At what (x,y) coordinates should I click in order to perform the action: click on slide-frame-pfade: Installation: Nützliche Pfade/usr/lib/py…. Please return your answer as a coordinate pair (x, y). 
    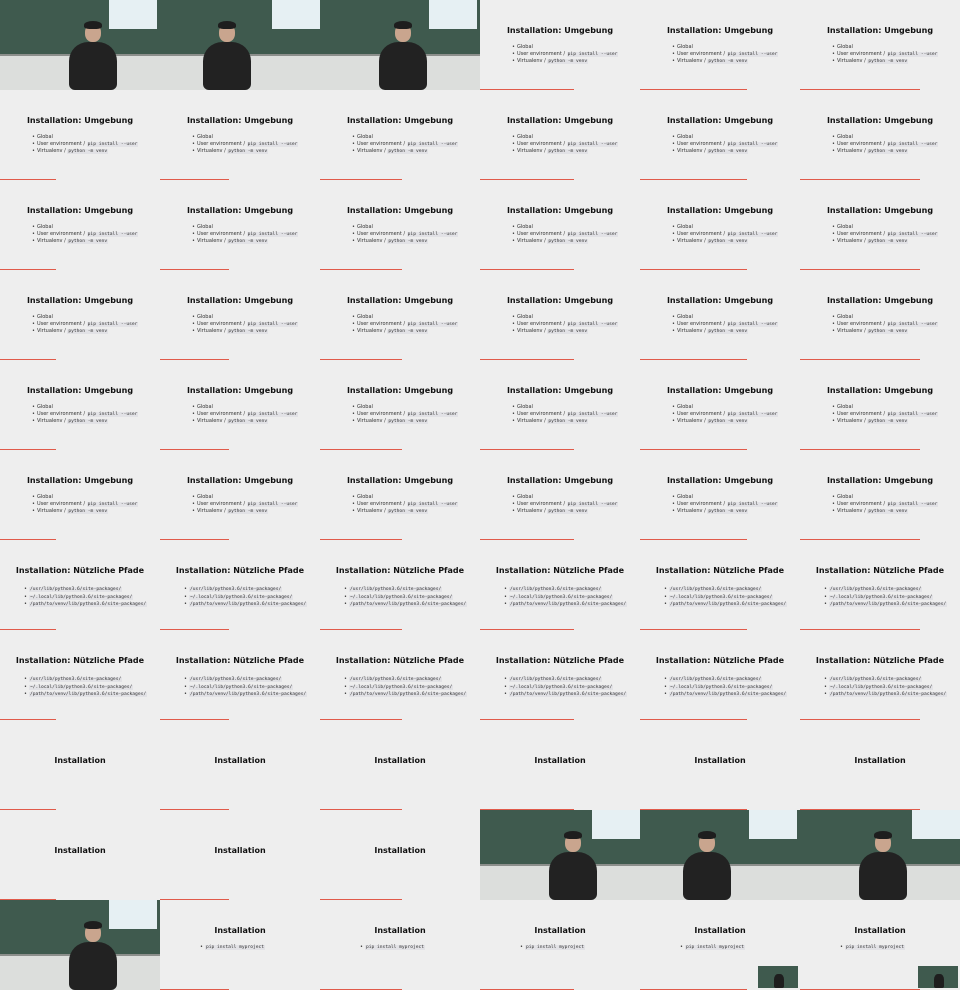
    Looking at the image, I should click on (80, 675).